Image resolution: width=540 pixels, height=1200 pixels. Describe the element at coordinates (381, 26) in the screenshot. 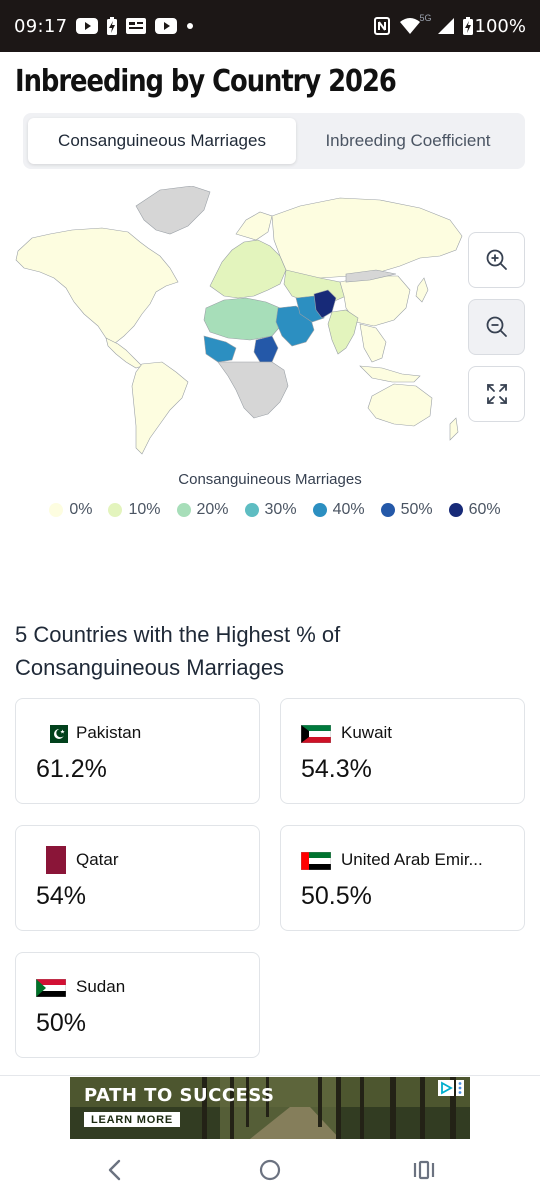

I see `nfc-icon` at that location.